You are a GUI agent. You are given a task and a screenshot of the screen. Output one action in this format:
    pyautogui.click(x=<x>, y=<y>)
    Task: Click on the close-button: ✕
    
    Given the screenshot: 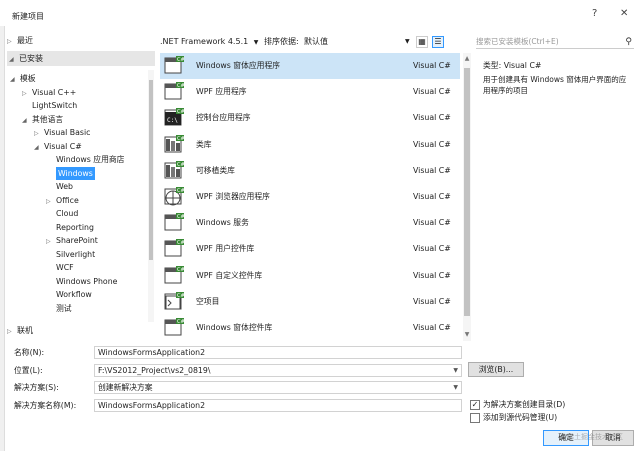 What is the action you would take?
    pyautogui.click(x=624, y=13)
    